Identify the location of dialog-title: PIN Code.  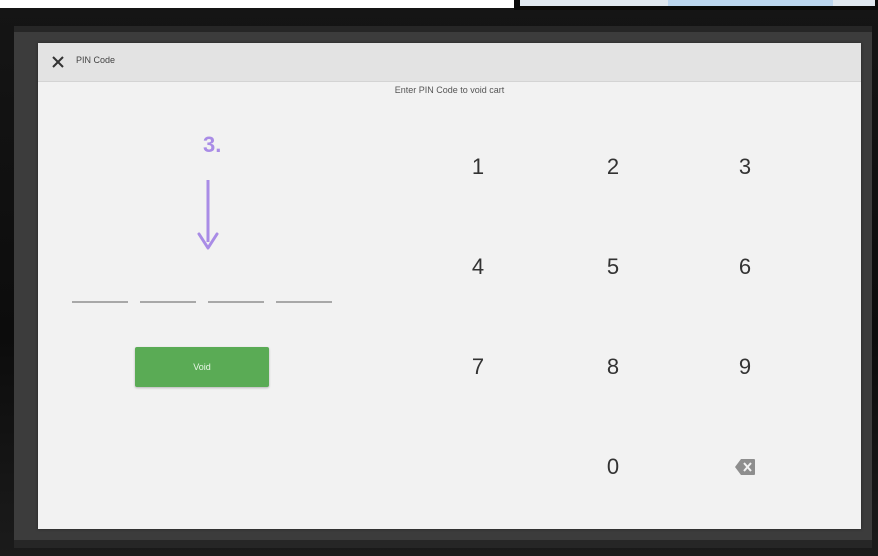
(96, 60).